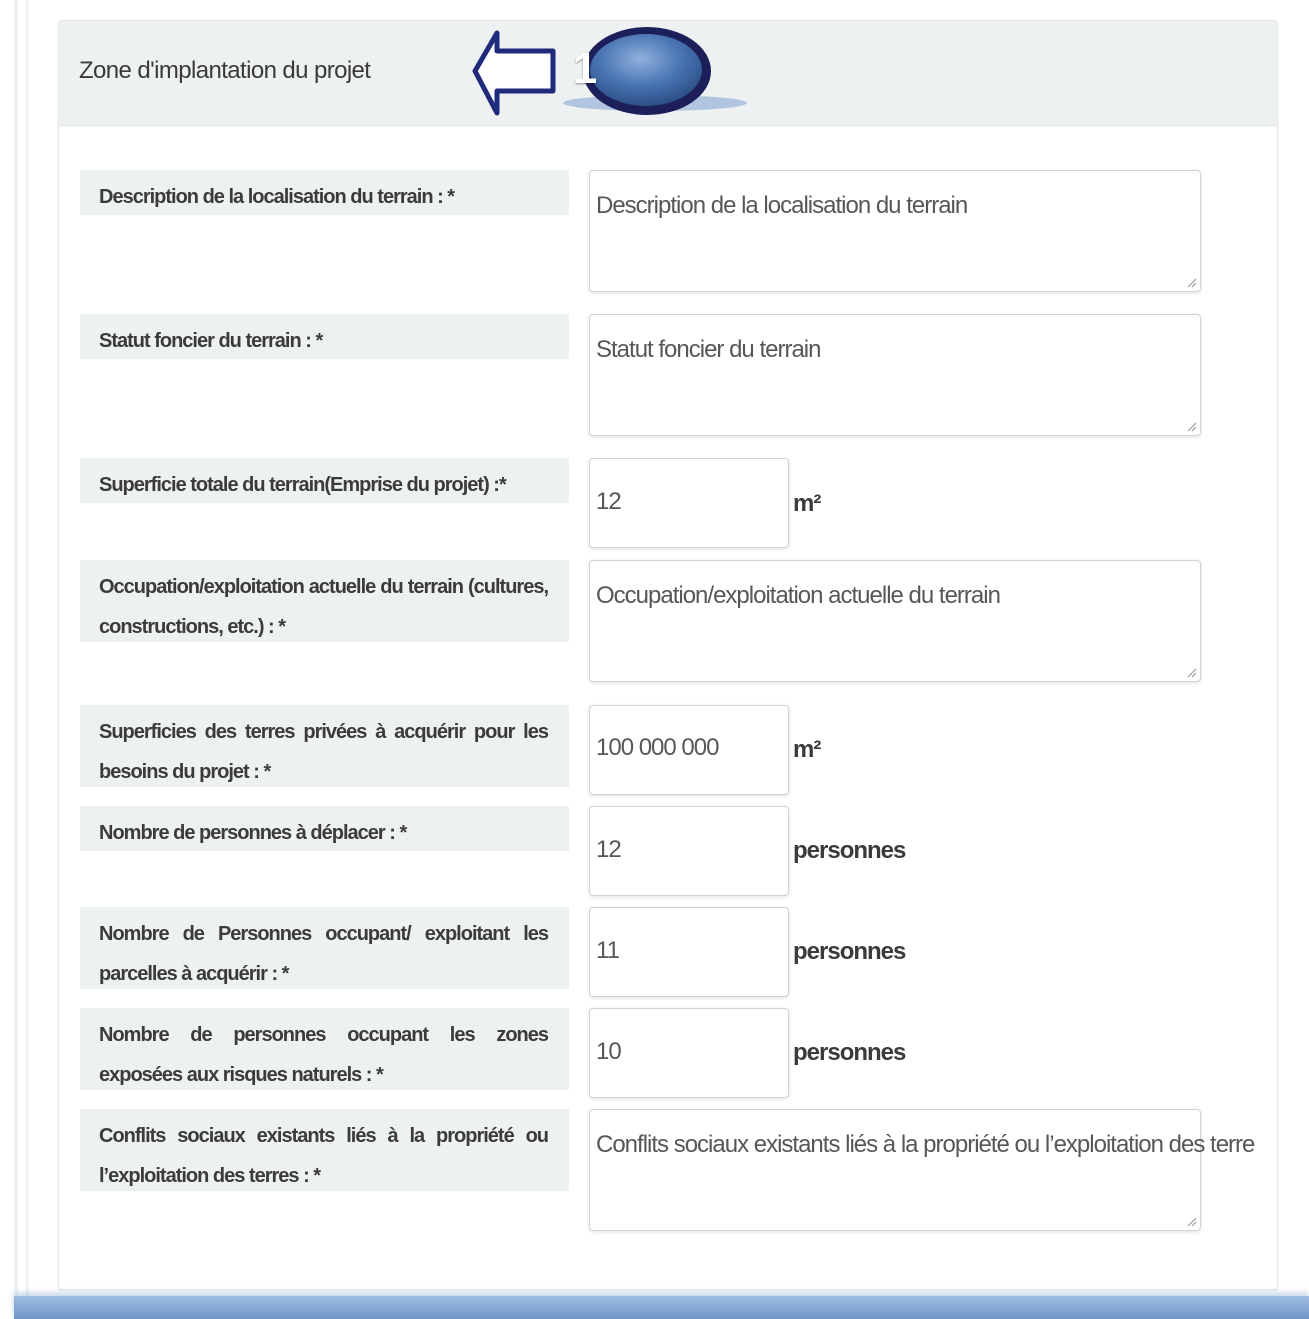  What do you see at coordinates (608, 950) in the screenshot?
I see `input-value: 11` at bounding box center [608, 950].